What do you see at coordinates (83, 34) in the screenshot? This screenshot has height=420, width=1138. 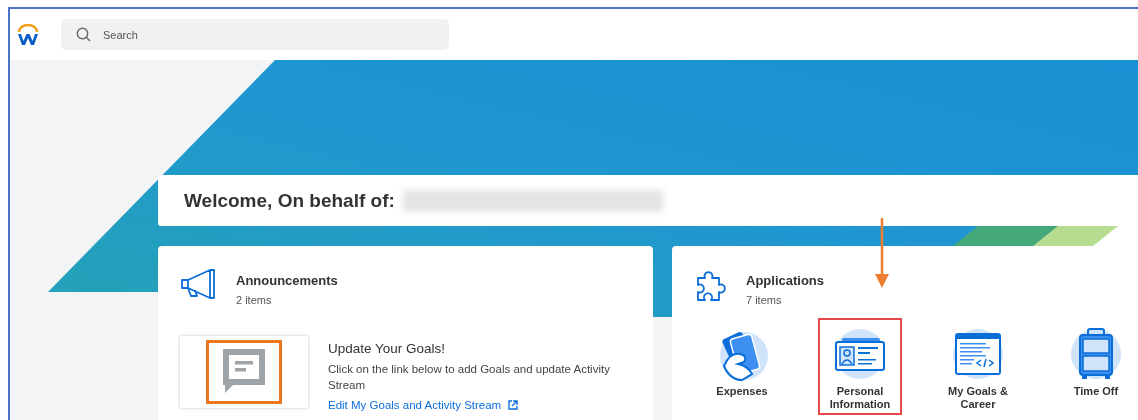 I see `search-icon` at bounding box center [83, 34].